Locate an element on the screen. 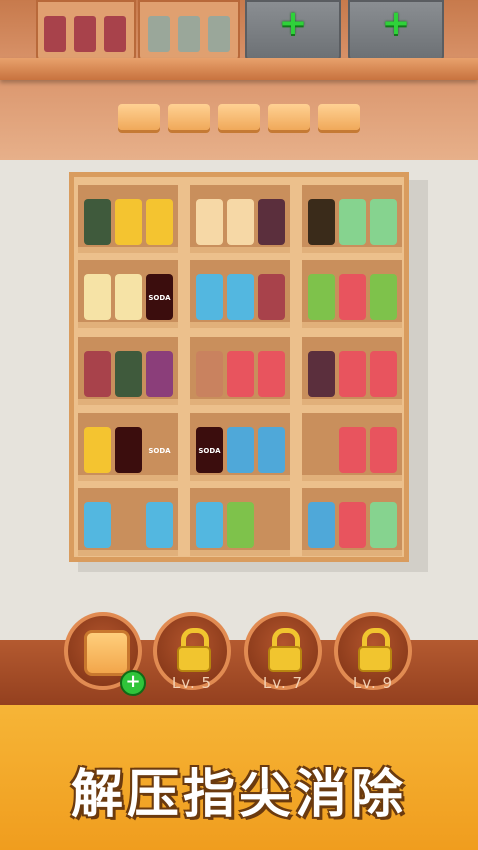  level-label: Lv. 9 is located at coordinates (373, 683).